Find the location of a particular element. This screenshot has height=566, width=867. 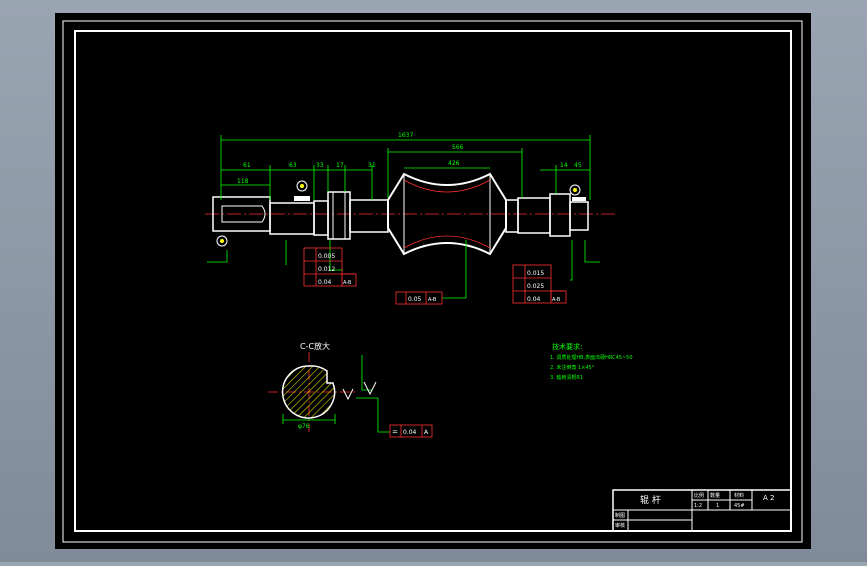

quantity-value: 1 is located at coordinates (717, 506).